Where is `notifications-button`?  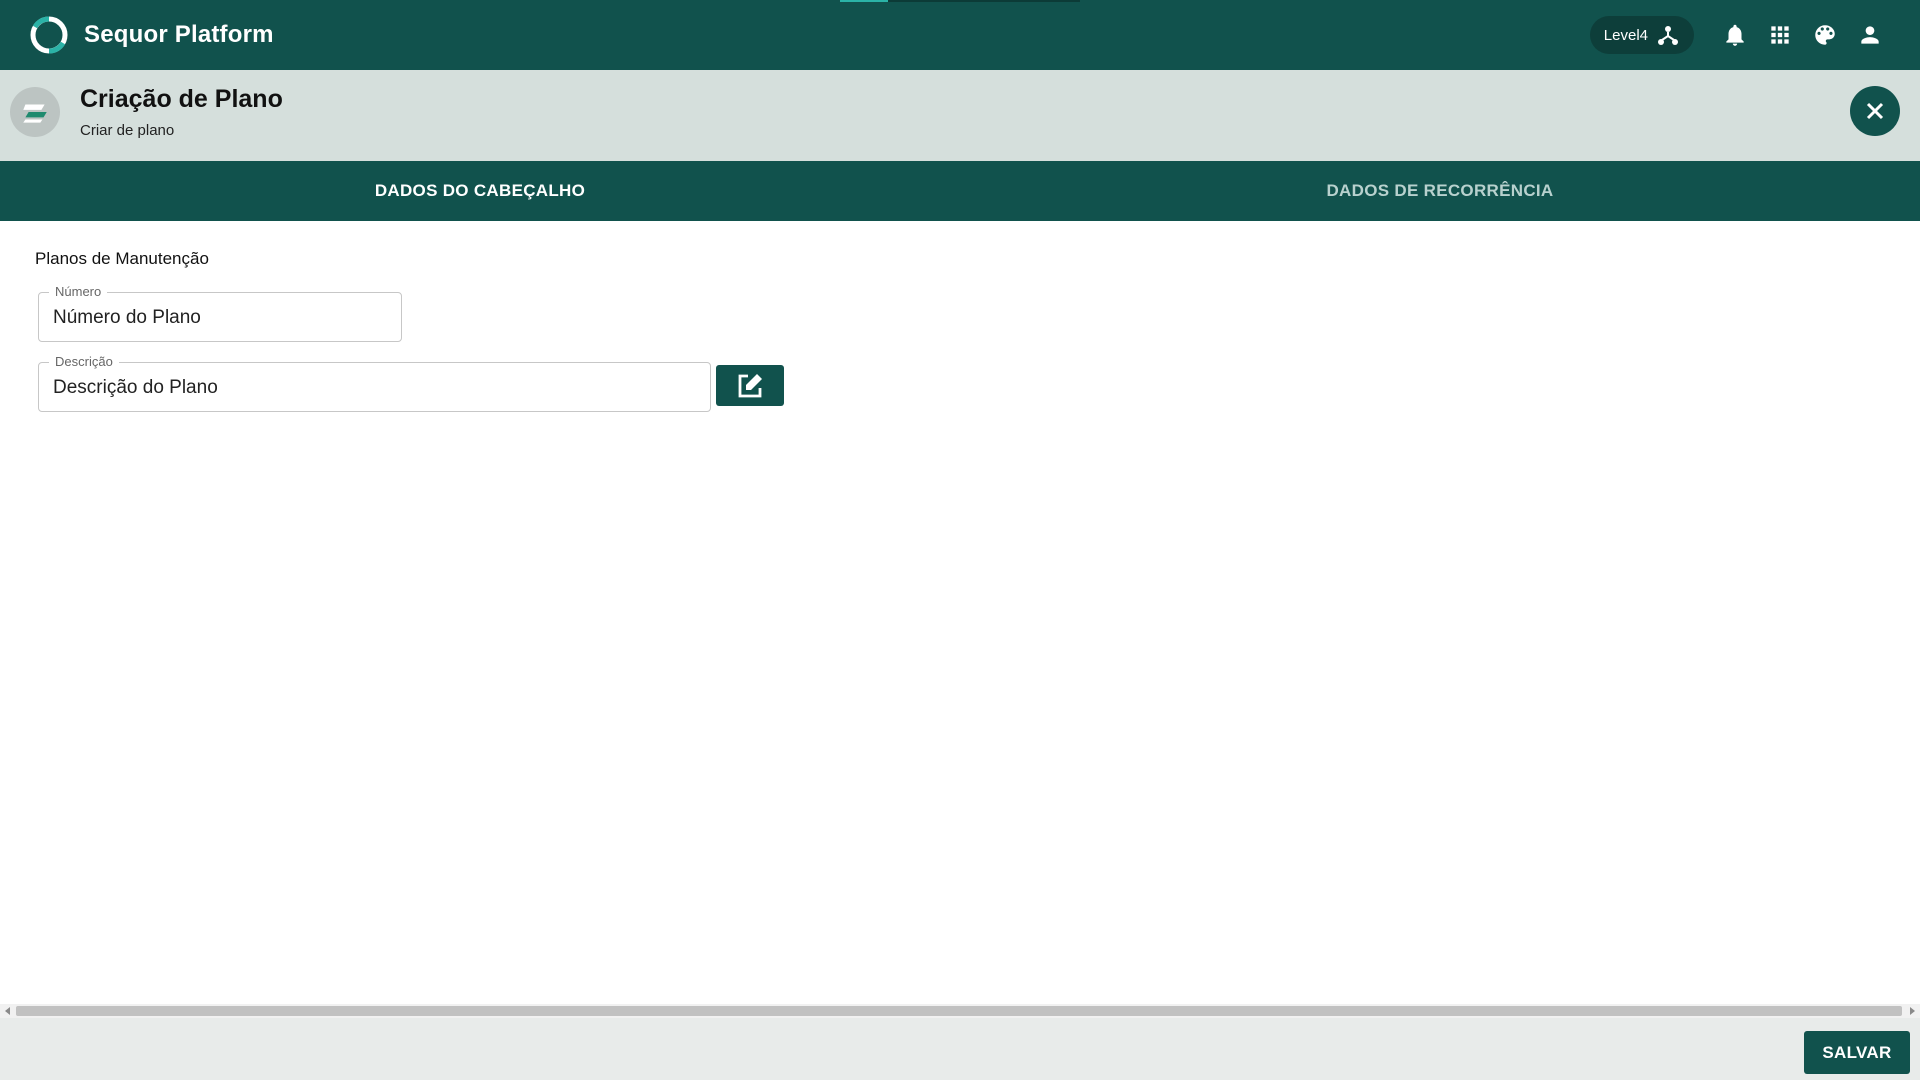
notifications-button is located at coordinates (1734, 35).